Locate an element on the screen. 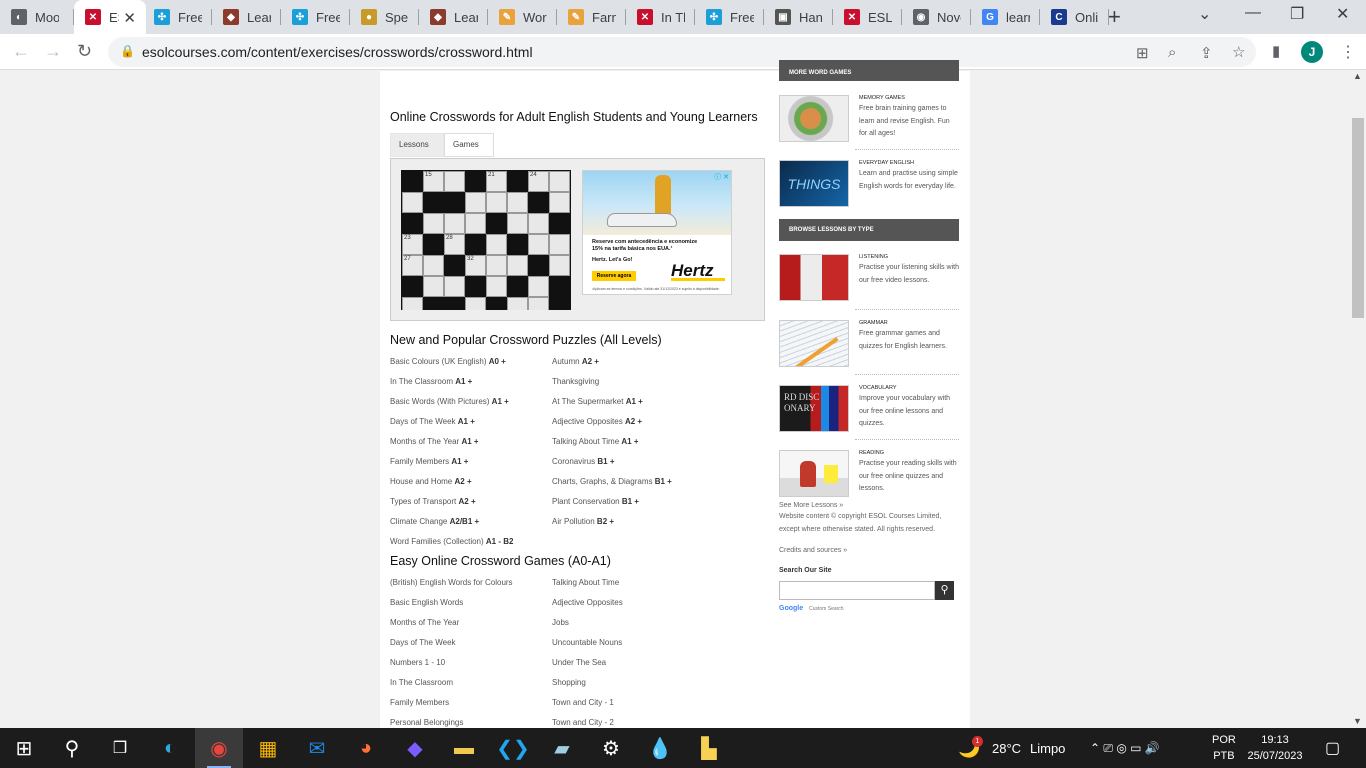  crossword-link-text: Months of The Year is located at coordinates (424, 622).